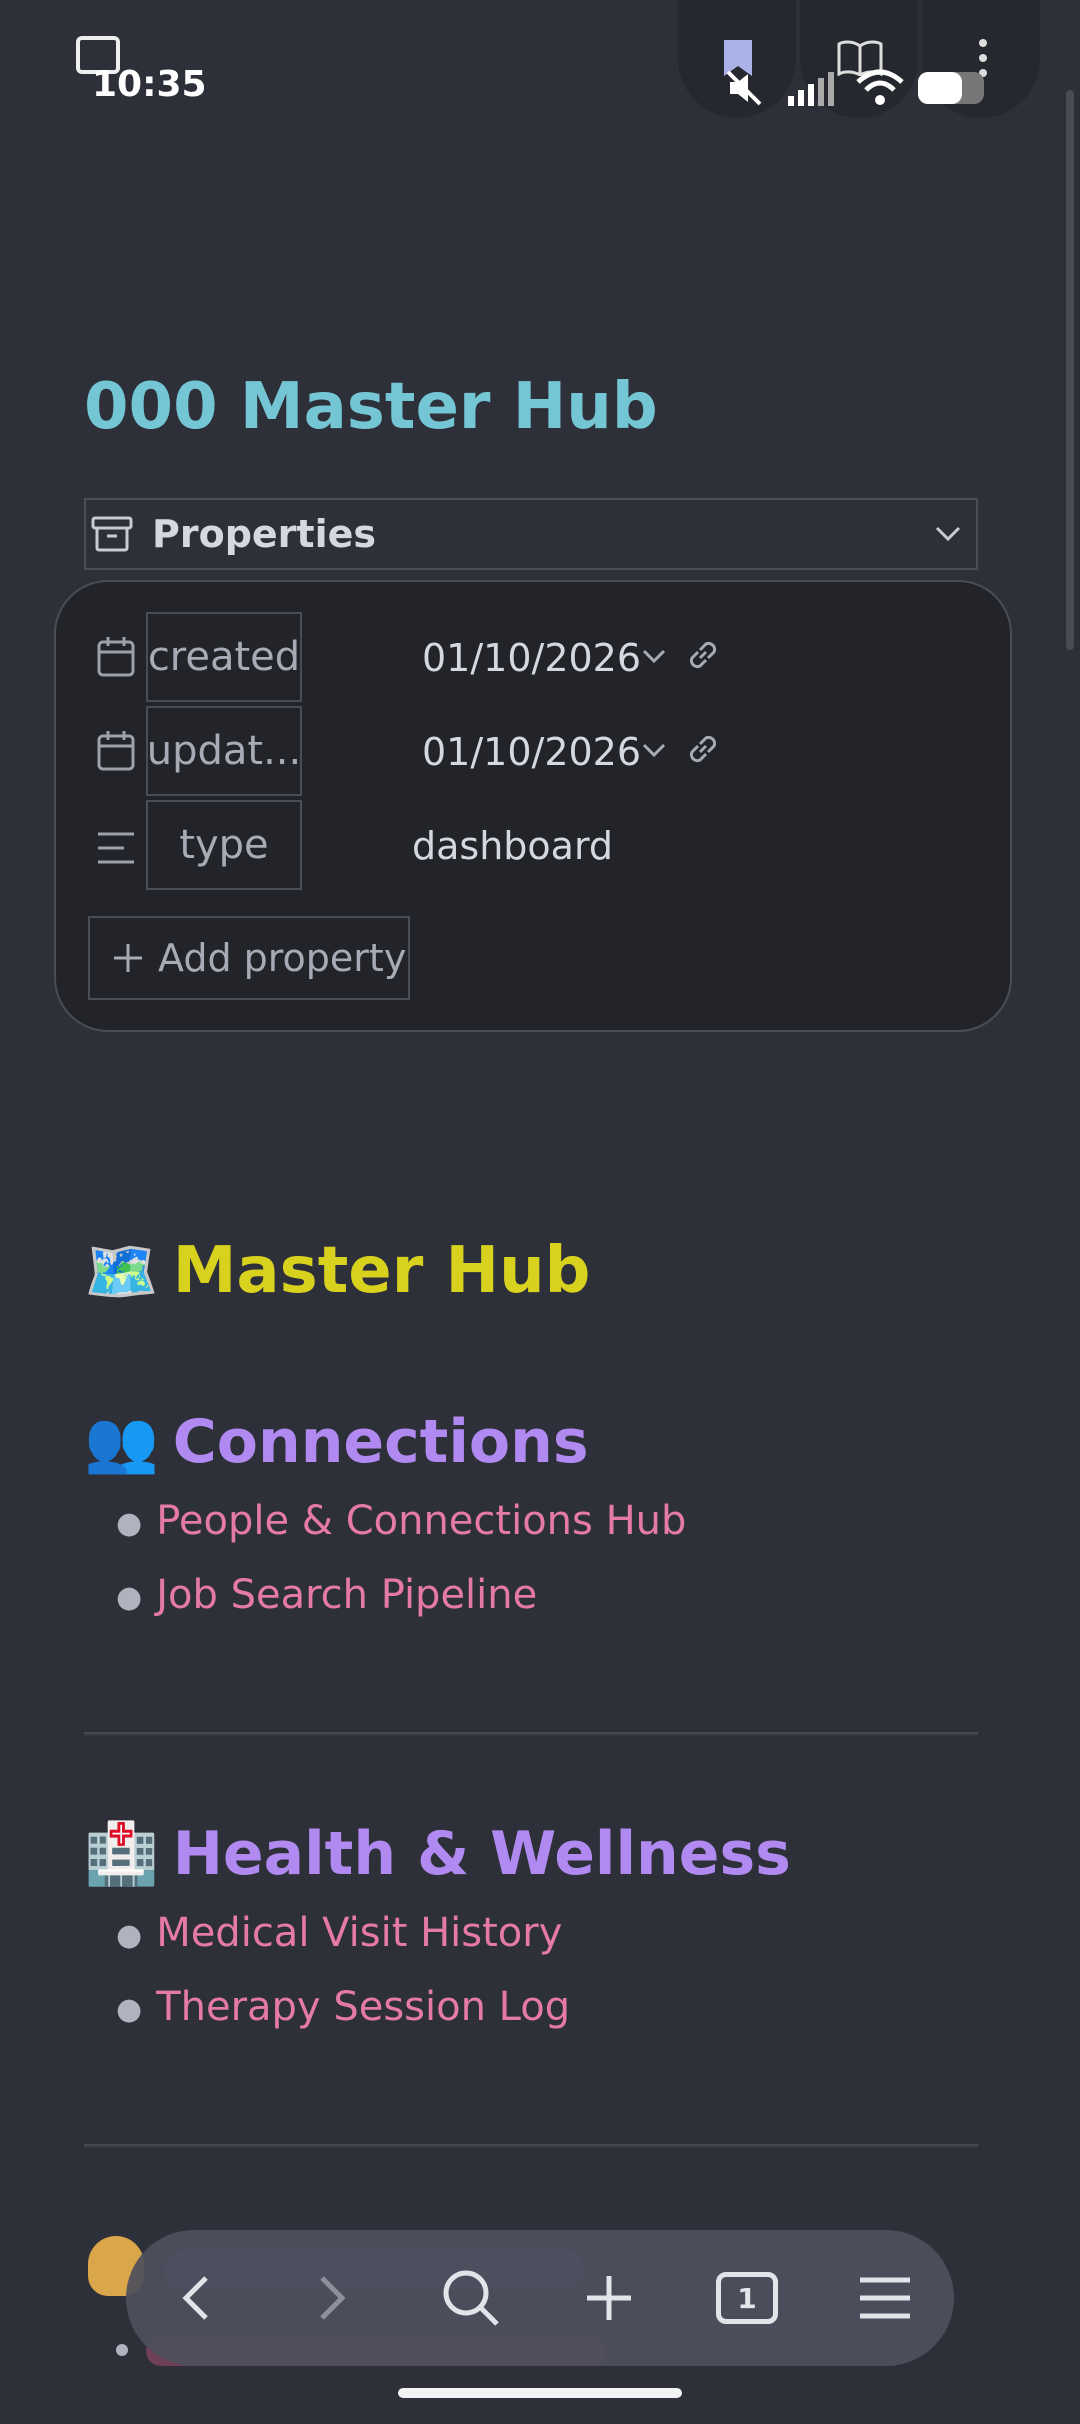 The image size is (1080, 2424). I want to click on chevron-left-icon, so click(195, 2298).